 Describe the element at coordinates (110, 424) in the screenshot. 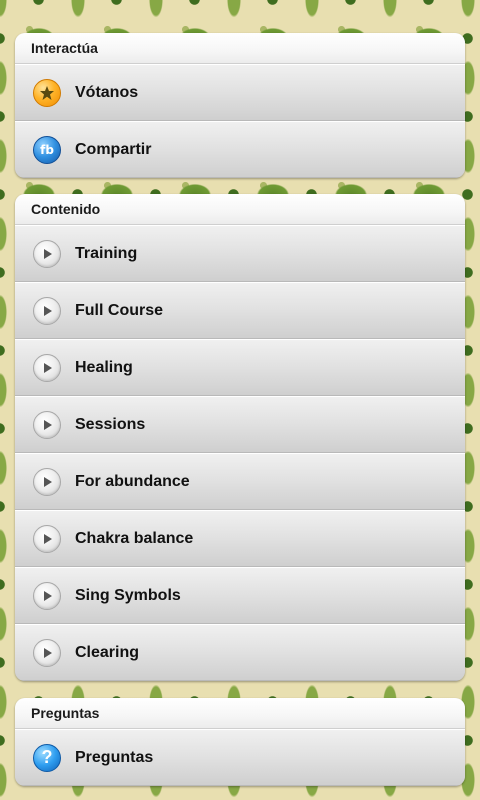

I see `menu-item-label: Sessions` at that location.